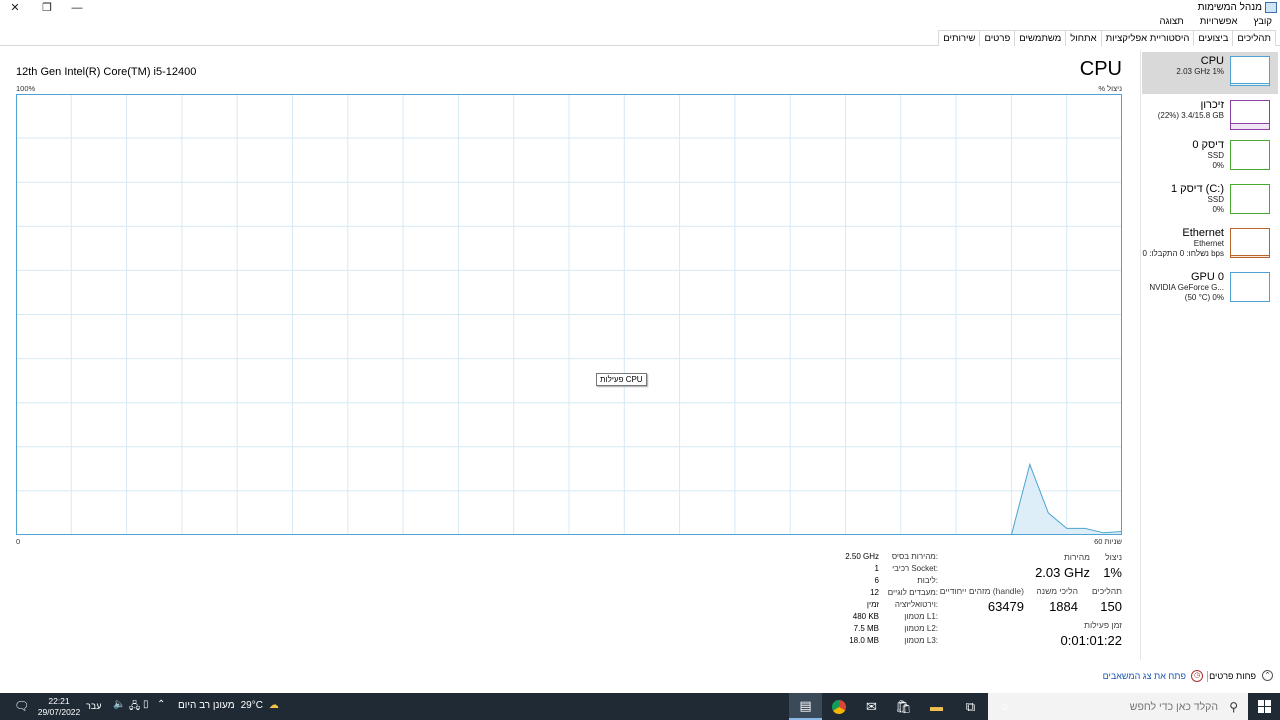 Image resolution: width=1280 pixels, height=720 pixels. I want to click on footer-bar: ⌃ פחות פרטים ◷ פתח את צג המשאבים, so click(640, 677).